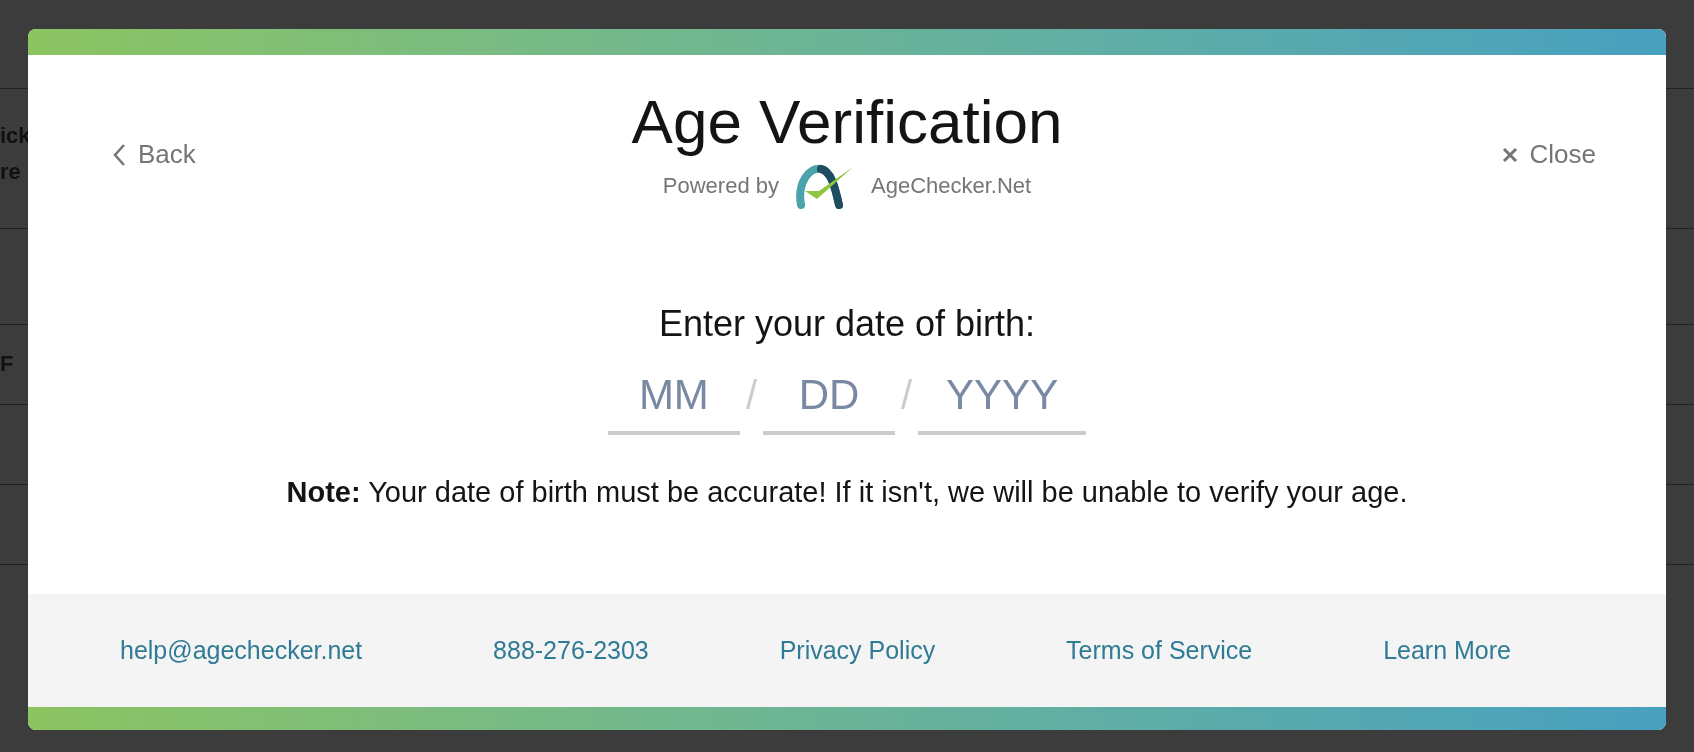  Describe the element at coordinates (1548, 154) in the screenshot. I see `close-button: Close` at that location.